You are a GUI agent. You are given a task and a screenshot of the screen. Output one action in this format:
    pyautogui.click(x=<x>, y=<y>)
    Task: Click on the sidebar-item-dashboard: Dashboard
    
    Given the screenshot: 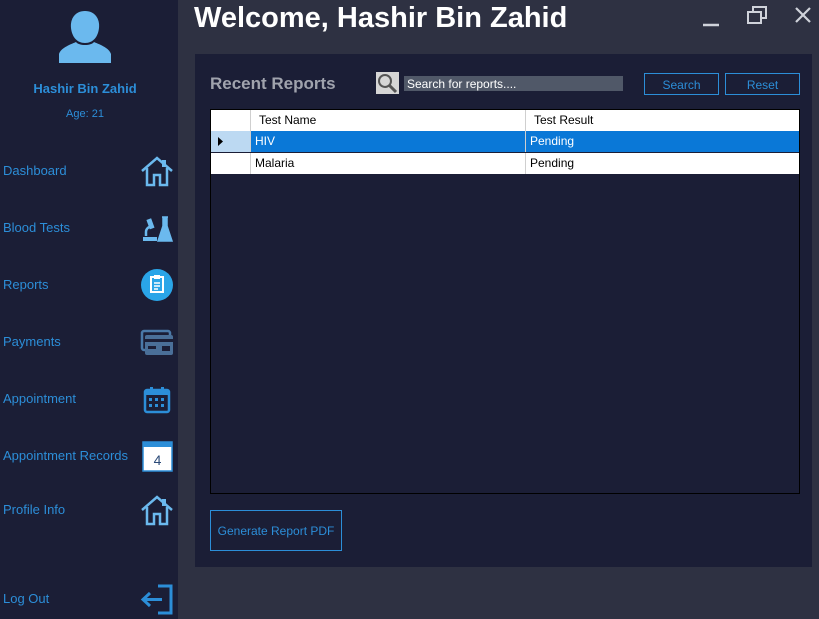 What is the action you would take?
    pyautogui.click(x=89, y=171)
    